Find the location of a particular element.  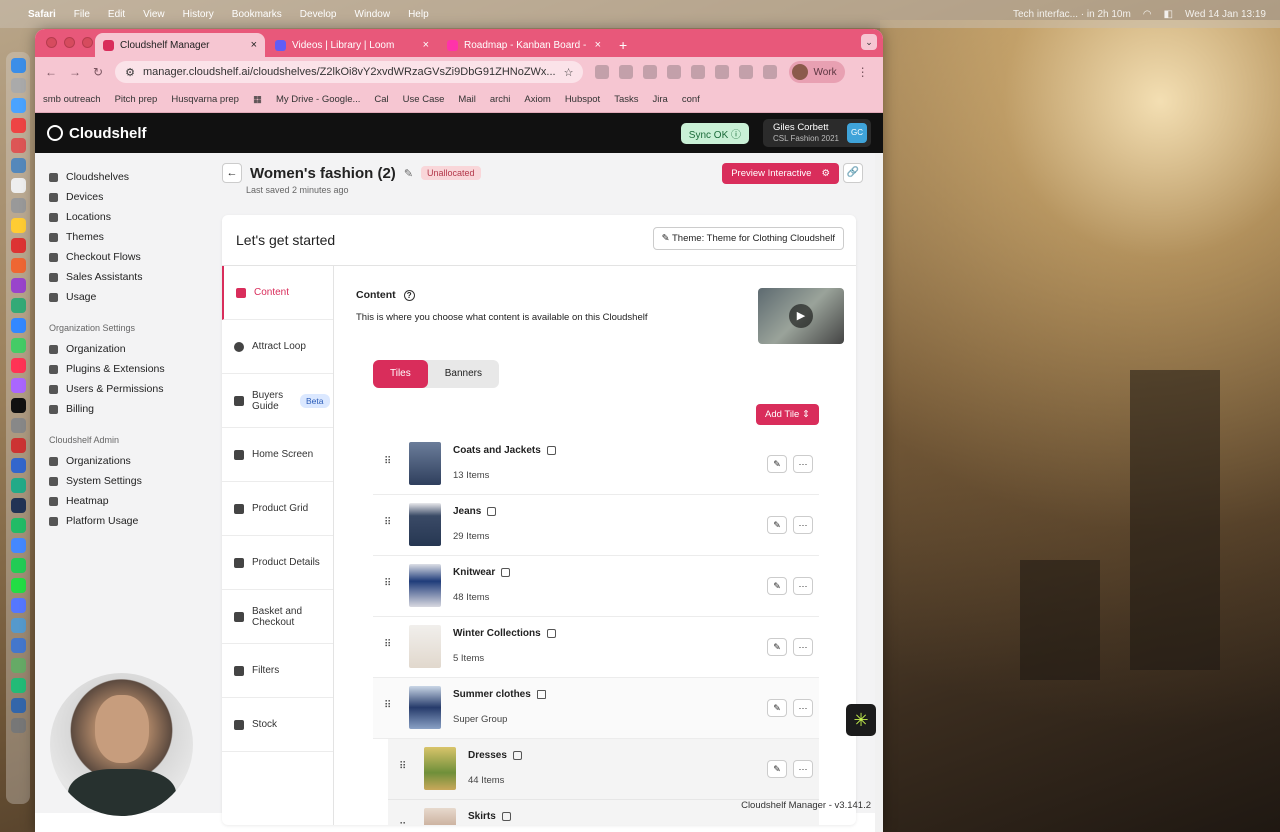

mail-icon is located at coordinates (18, 165).